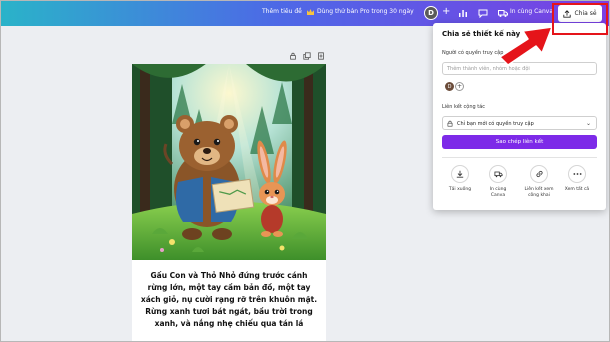 Image resolution: width=610 pixels, height=342 pixels. I want to click on pro-trial-button: Dùng thử bản Pro trong 30 ngày, so click(365, 11).